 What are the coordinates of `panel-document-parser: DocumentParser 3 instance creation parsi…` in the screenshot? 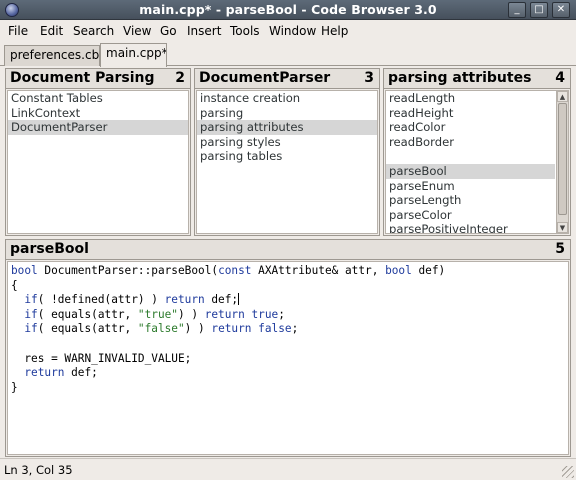 It's located at (287, 152).